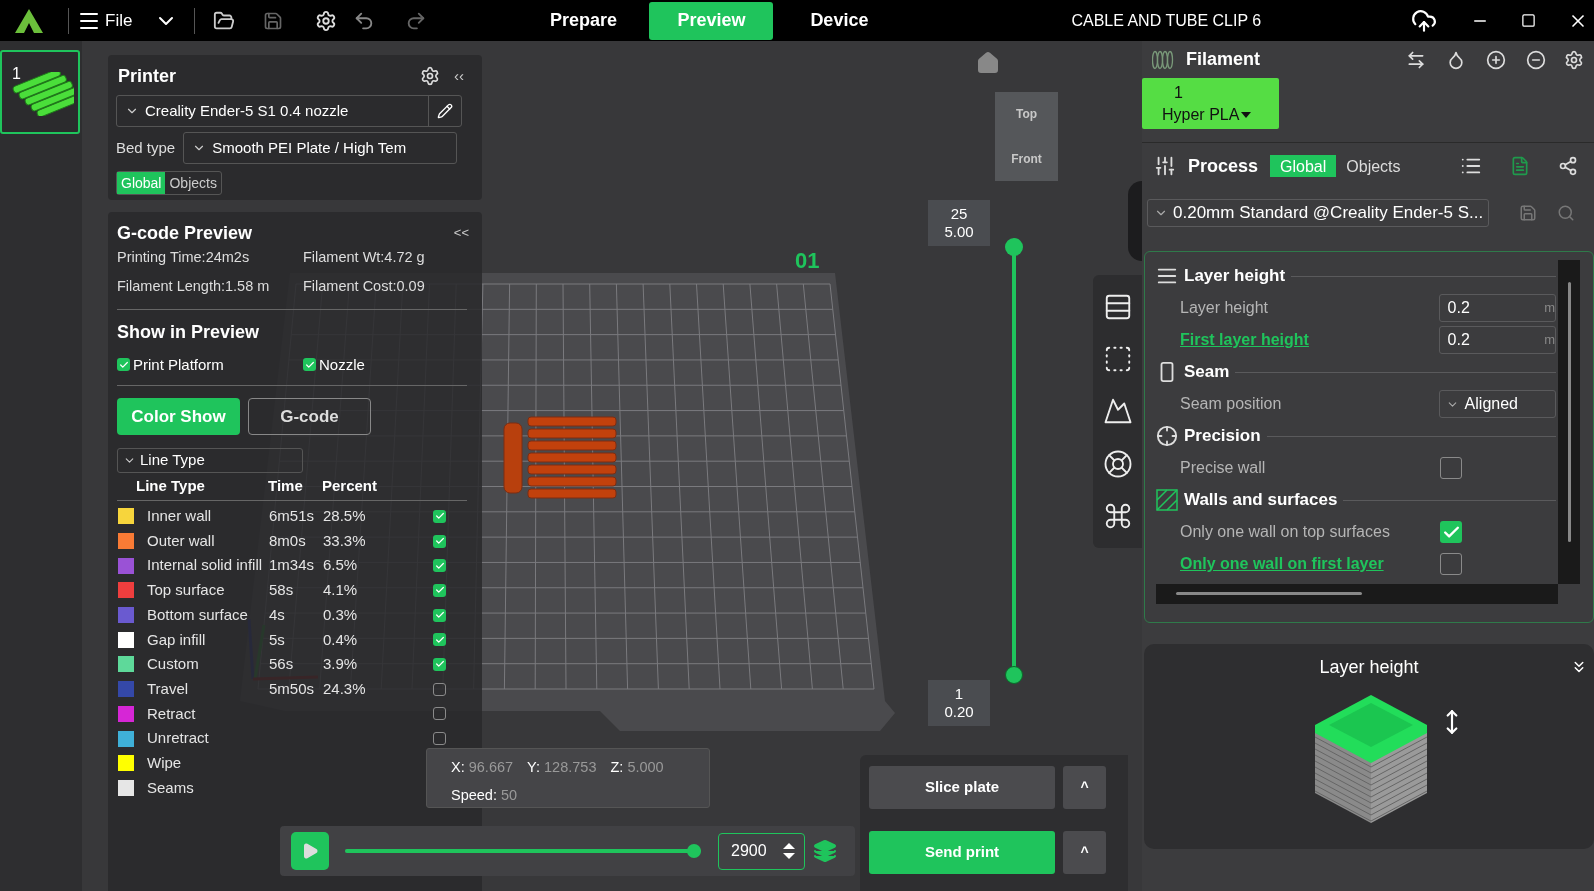 This screenshot has height=891, width=1594. Describe the element at coordinates (445, 111) in the screenshot. I see `edit-icon` at that location.